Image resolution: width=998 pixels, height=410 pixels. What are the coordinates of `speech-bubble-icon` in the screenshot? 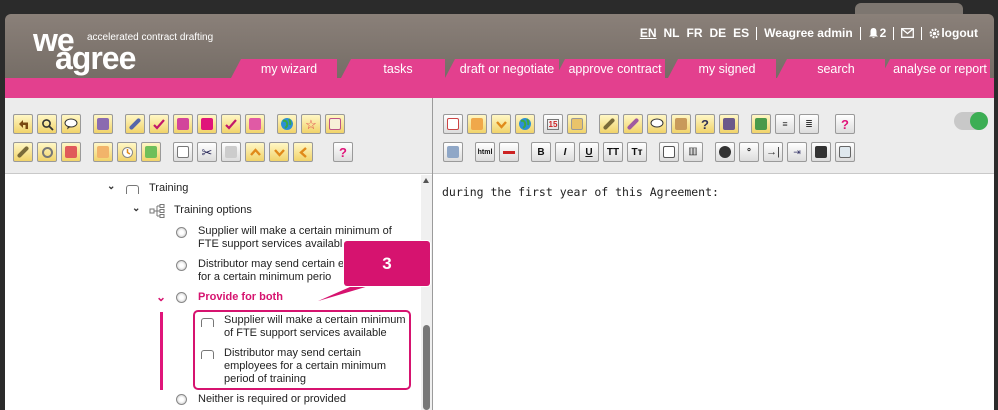 It's located at (71, 124).